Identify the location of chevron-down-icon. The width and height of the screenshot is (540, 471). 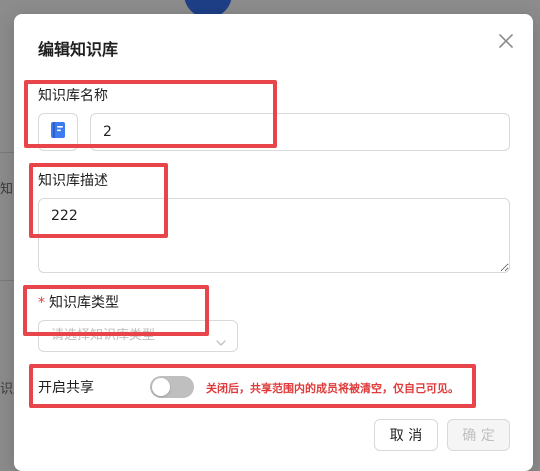
(221, 346).